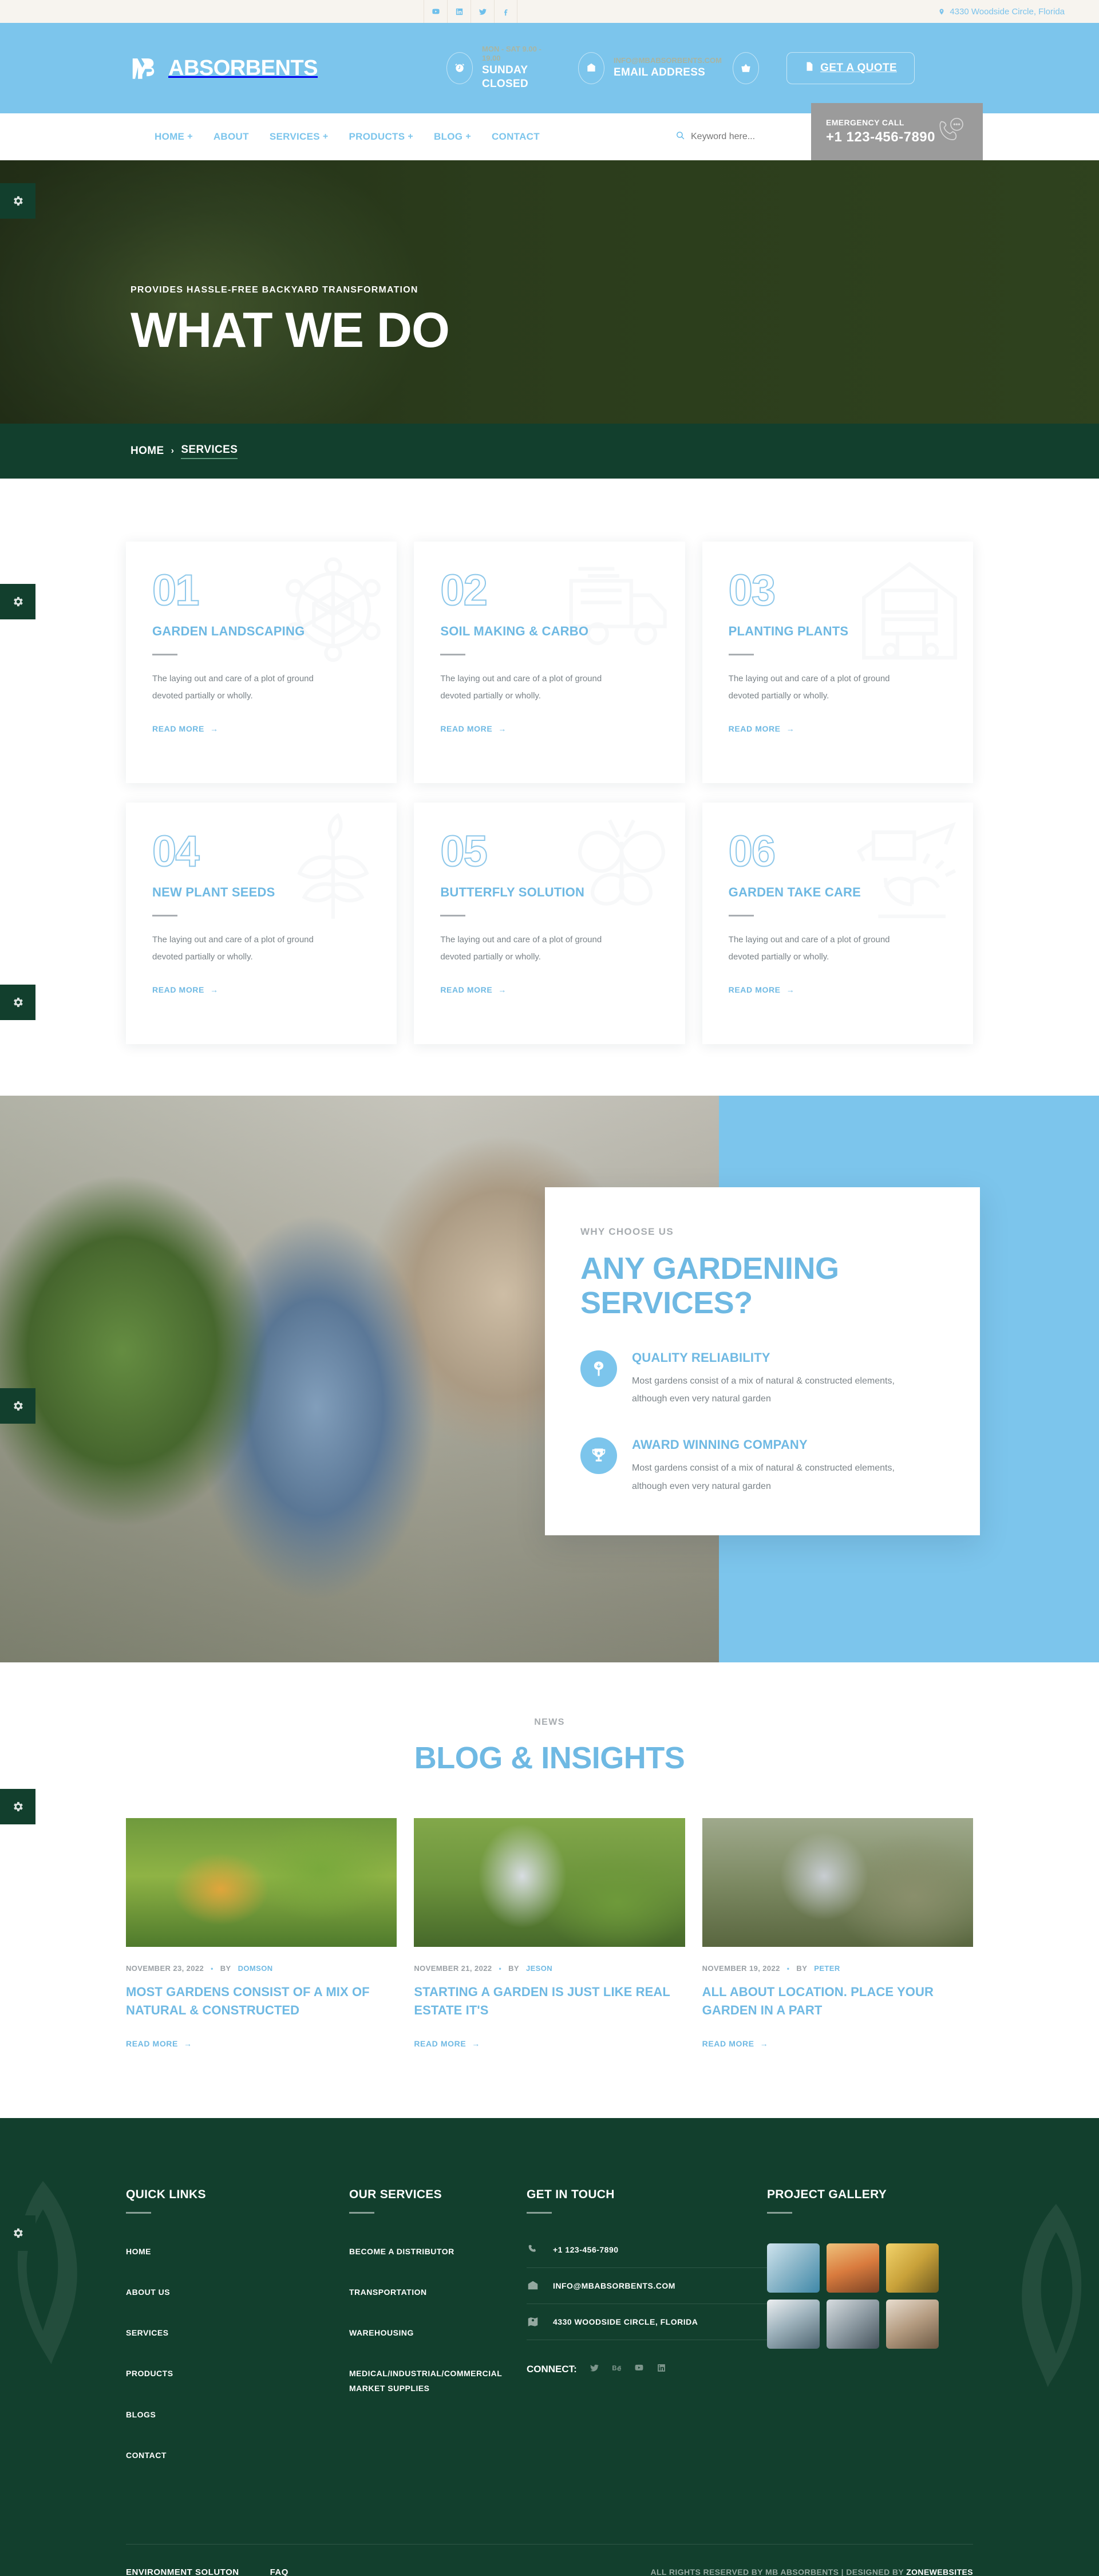  Describe the element at coordinates (237, 2292) in the screenshot. I see `footer-link-about-us: ABOUT US` at that location.